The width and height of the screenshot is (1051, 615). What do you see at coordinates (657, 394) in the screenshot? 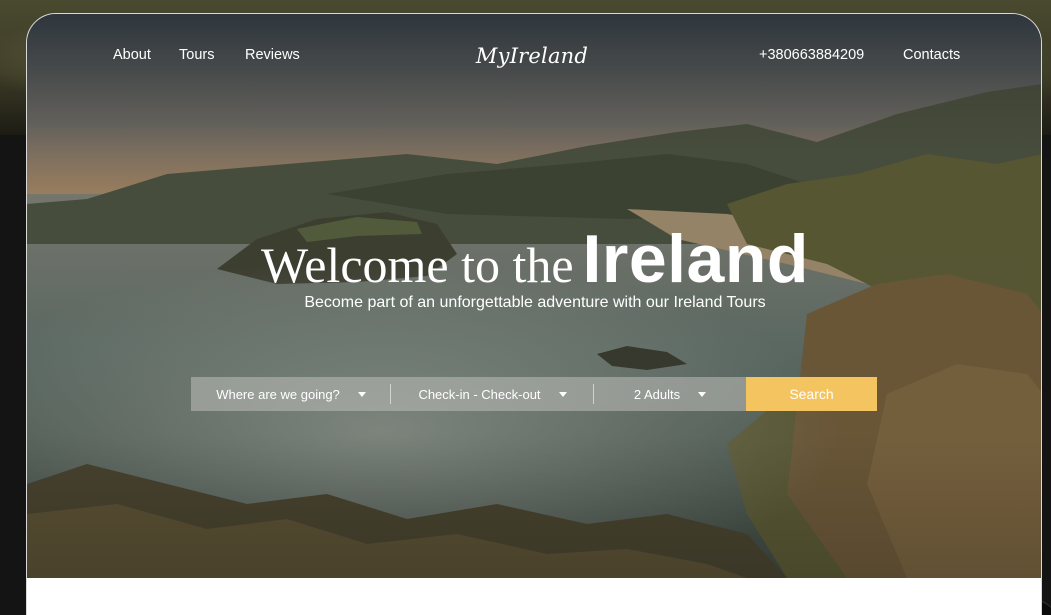
I see `guests-label: 2 Adults` at bounding box center [657, 394].